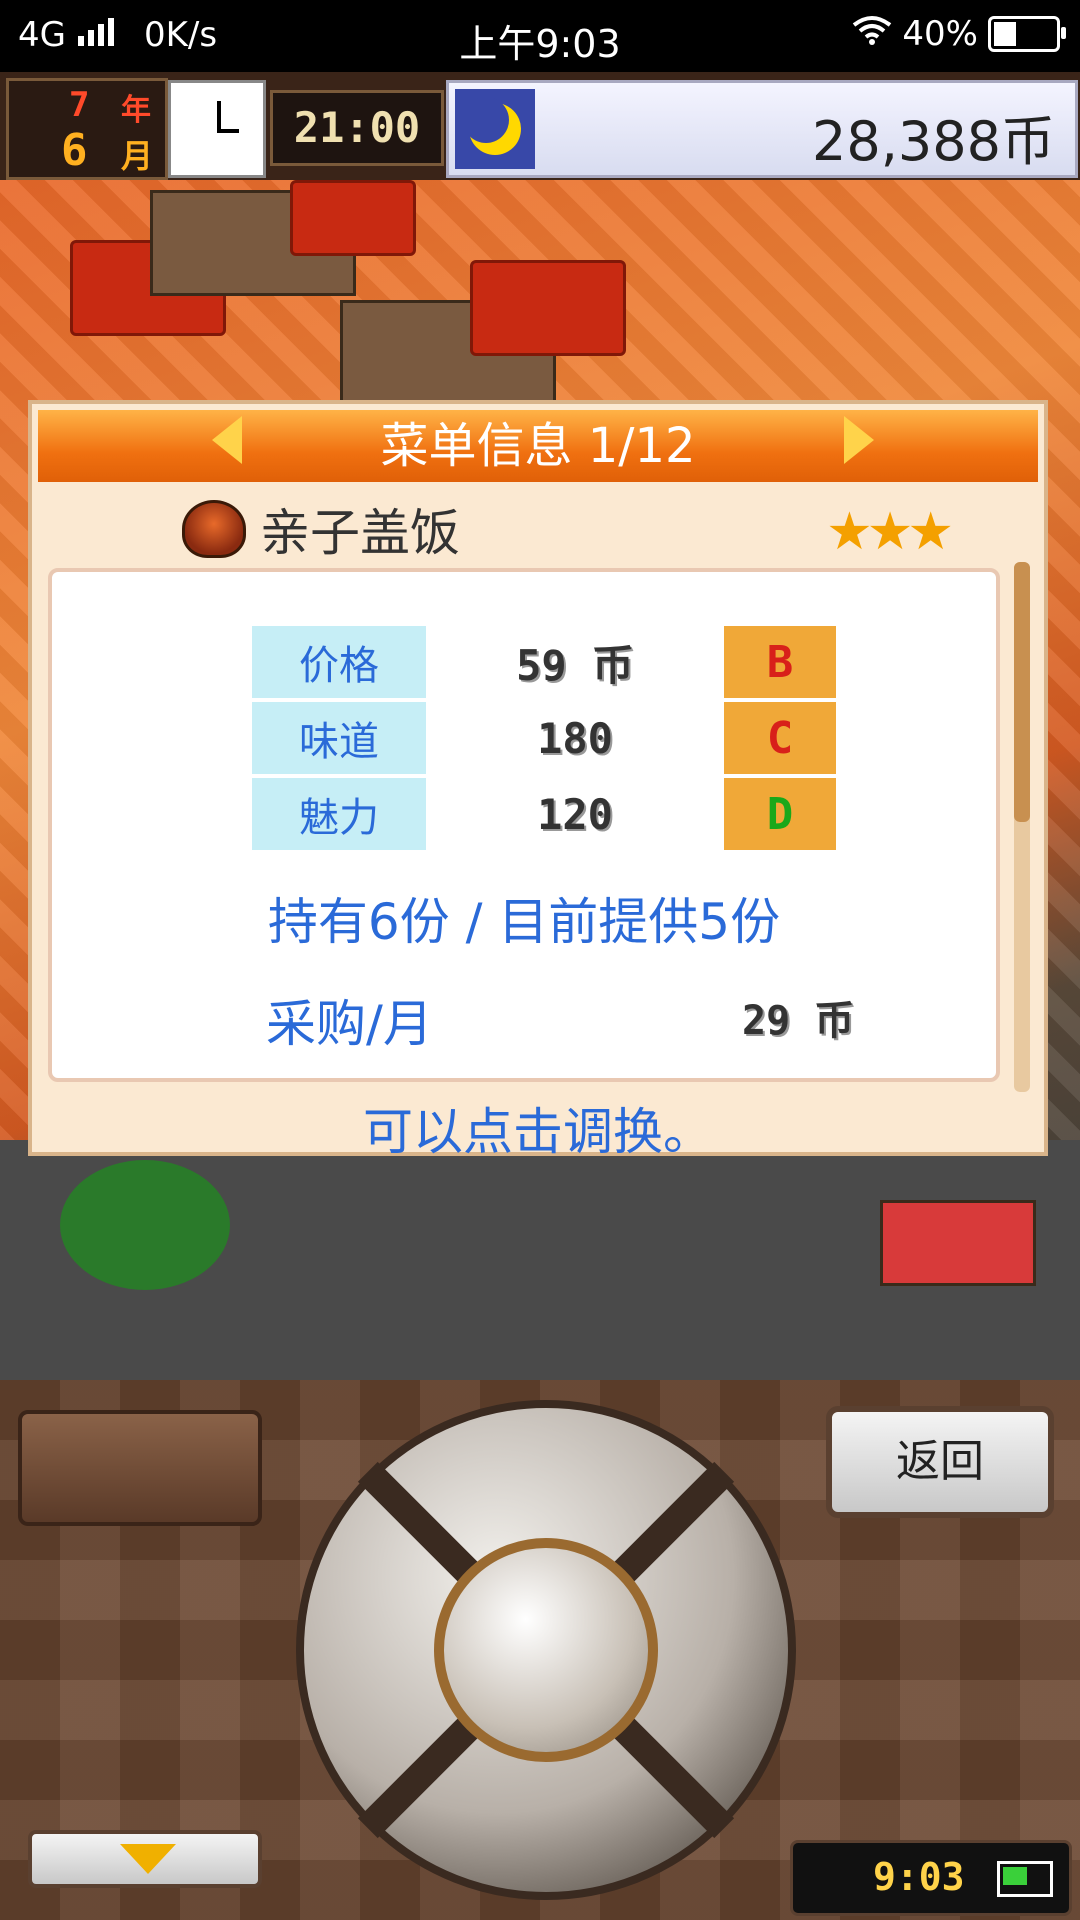  I want to click on next-arrow-icon, so click(859, 440).